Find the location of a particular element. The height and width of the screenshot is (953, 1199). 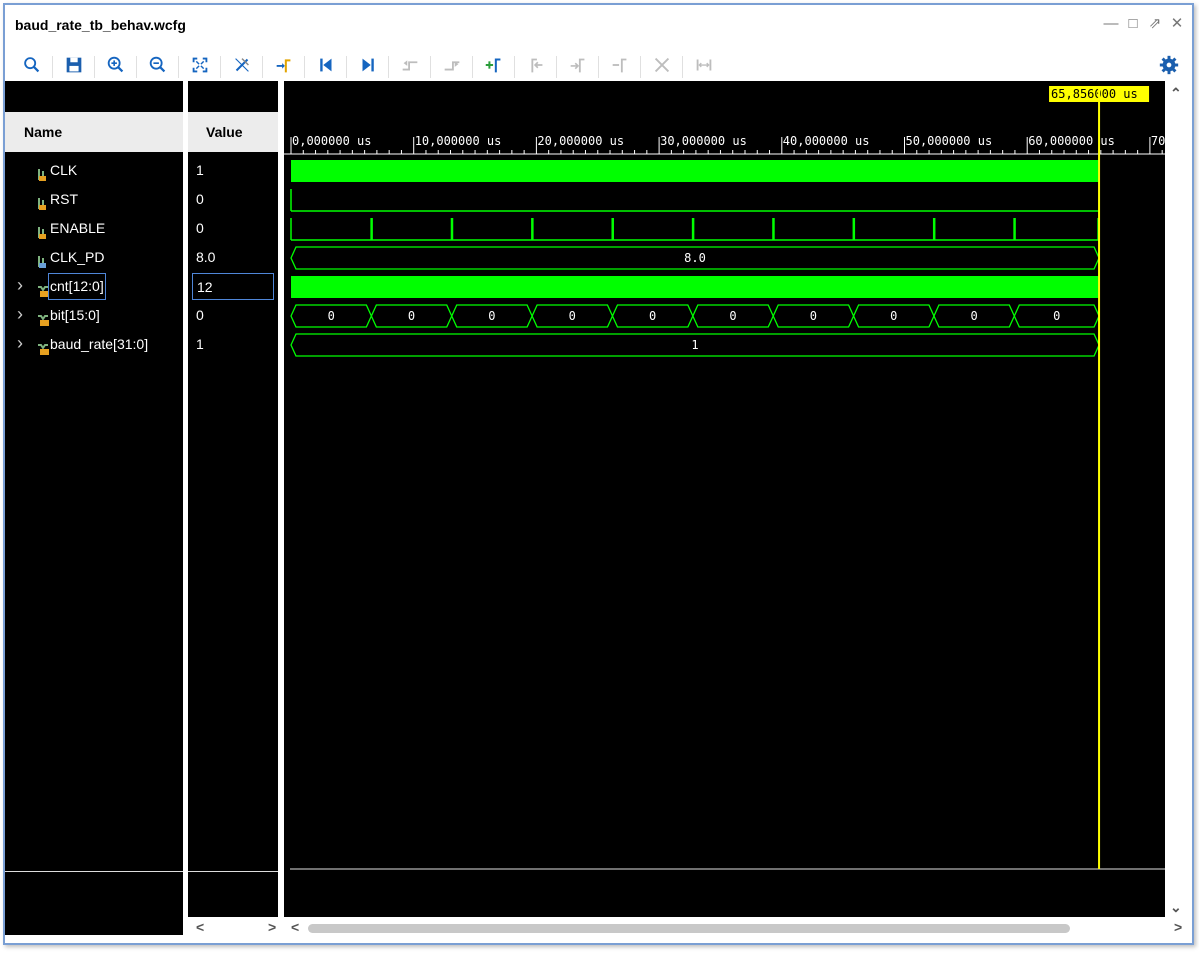

vertical-scrollbar: ⌃ ⌄ is located at coordinates (1176, 499).